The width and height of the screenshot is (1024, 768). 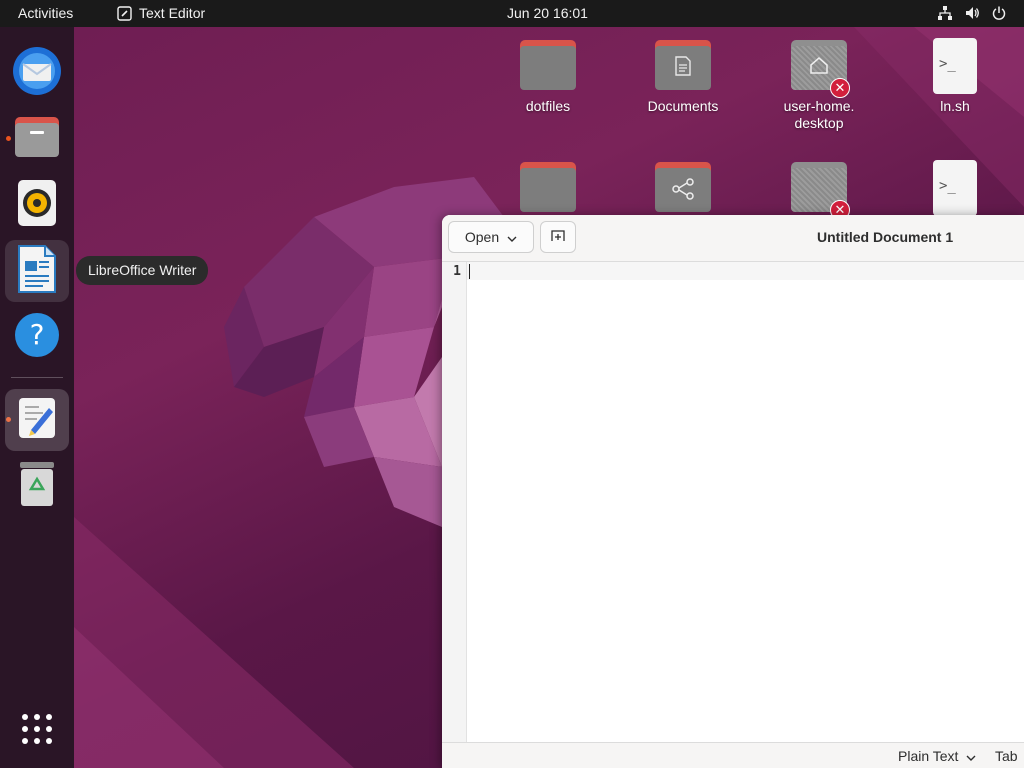 What do you see at coordinates (945, 13) in the screenshot?
I see `network-icon` at bounding box center [945, 13].